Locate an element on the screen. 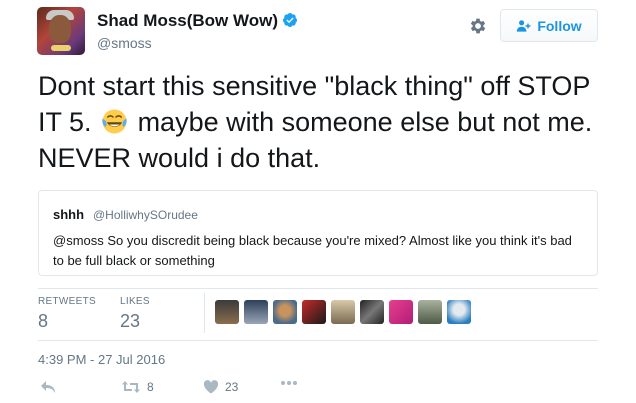 This screenshot has height=403, width=636. user-avatar is located at coordinates (61, 31).